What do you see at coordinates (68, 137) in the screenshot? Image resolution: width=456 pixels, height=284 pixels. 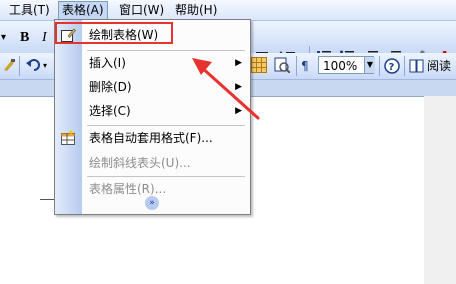 I see `table-autoformat-icon` at bounding box center [68, 137].